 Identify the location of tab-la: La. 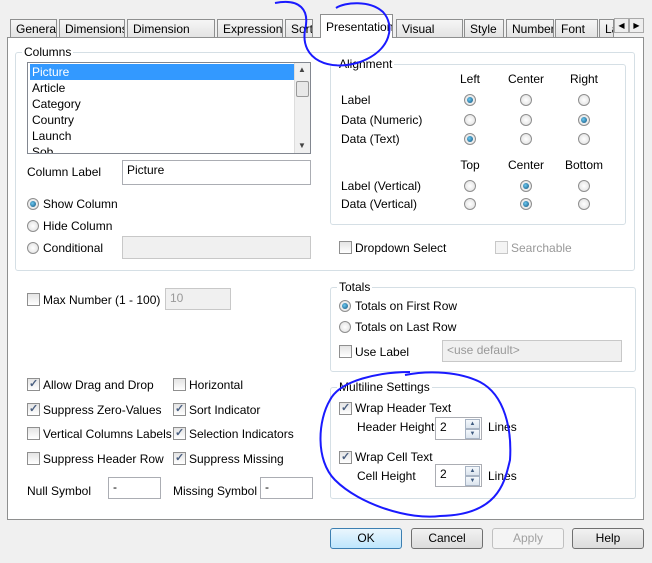
(606, 28).